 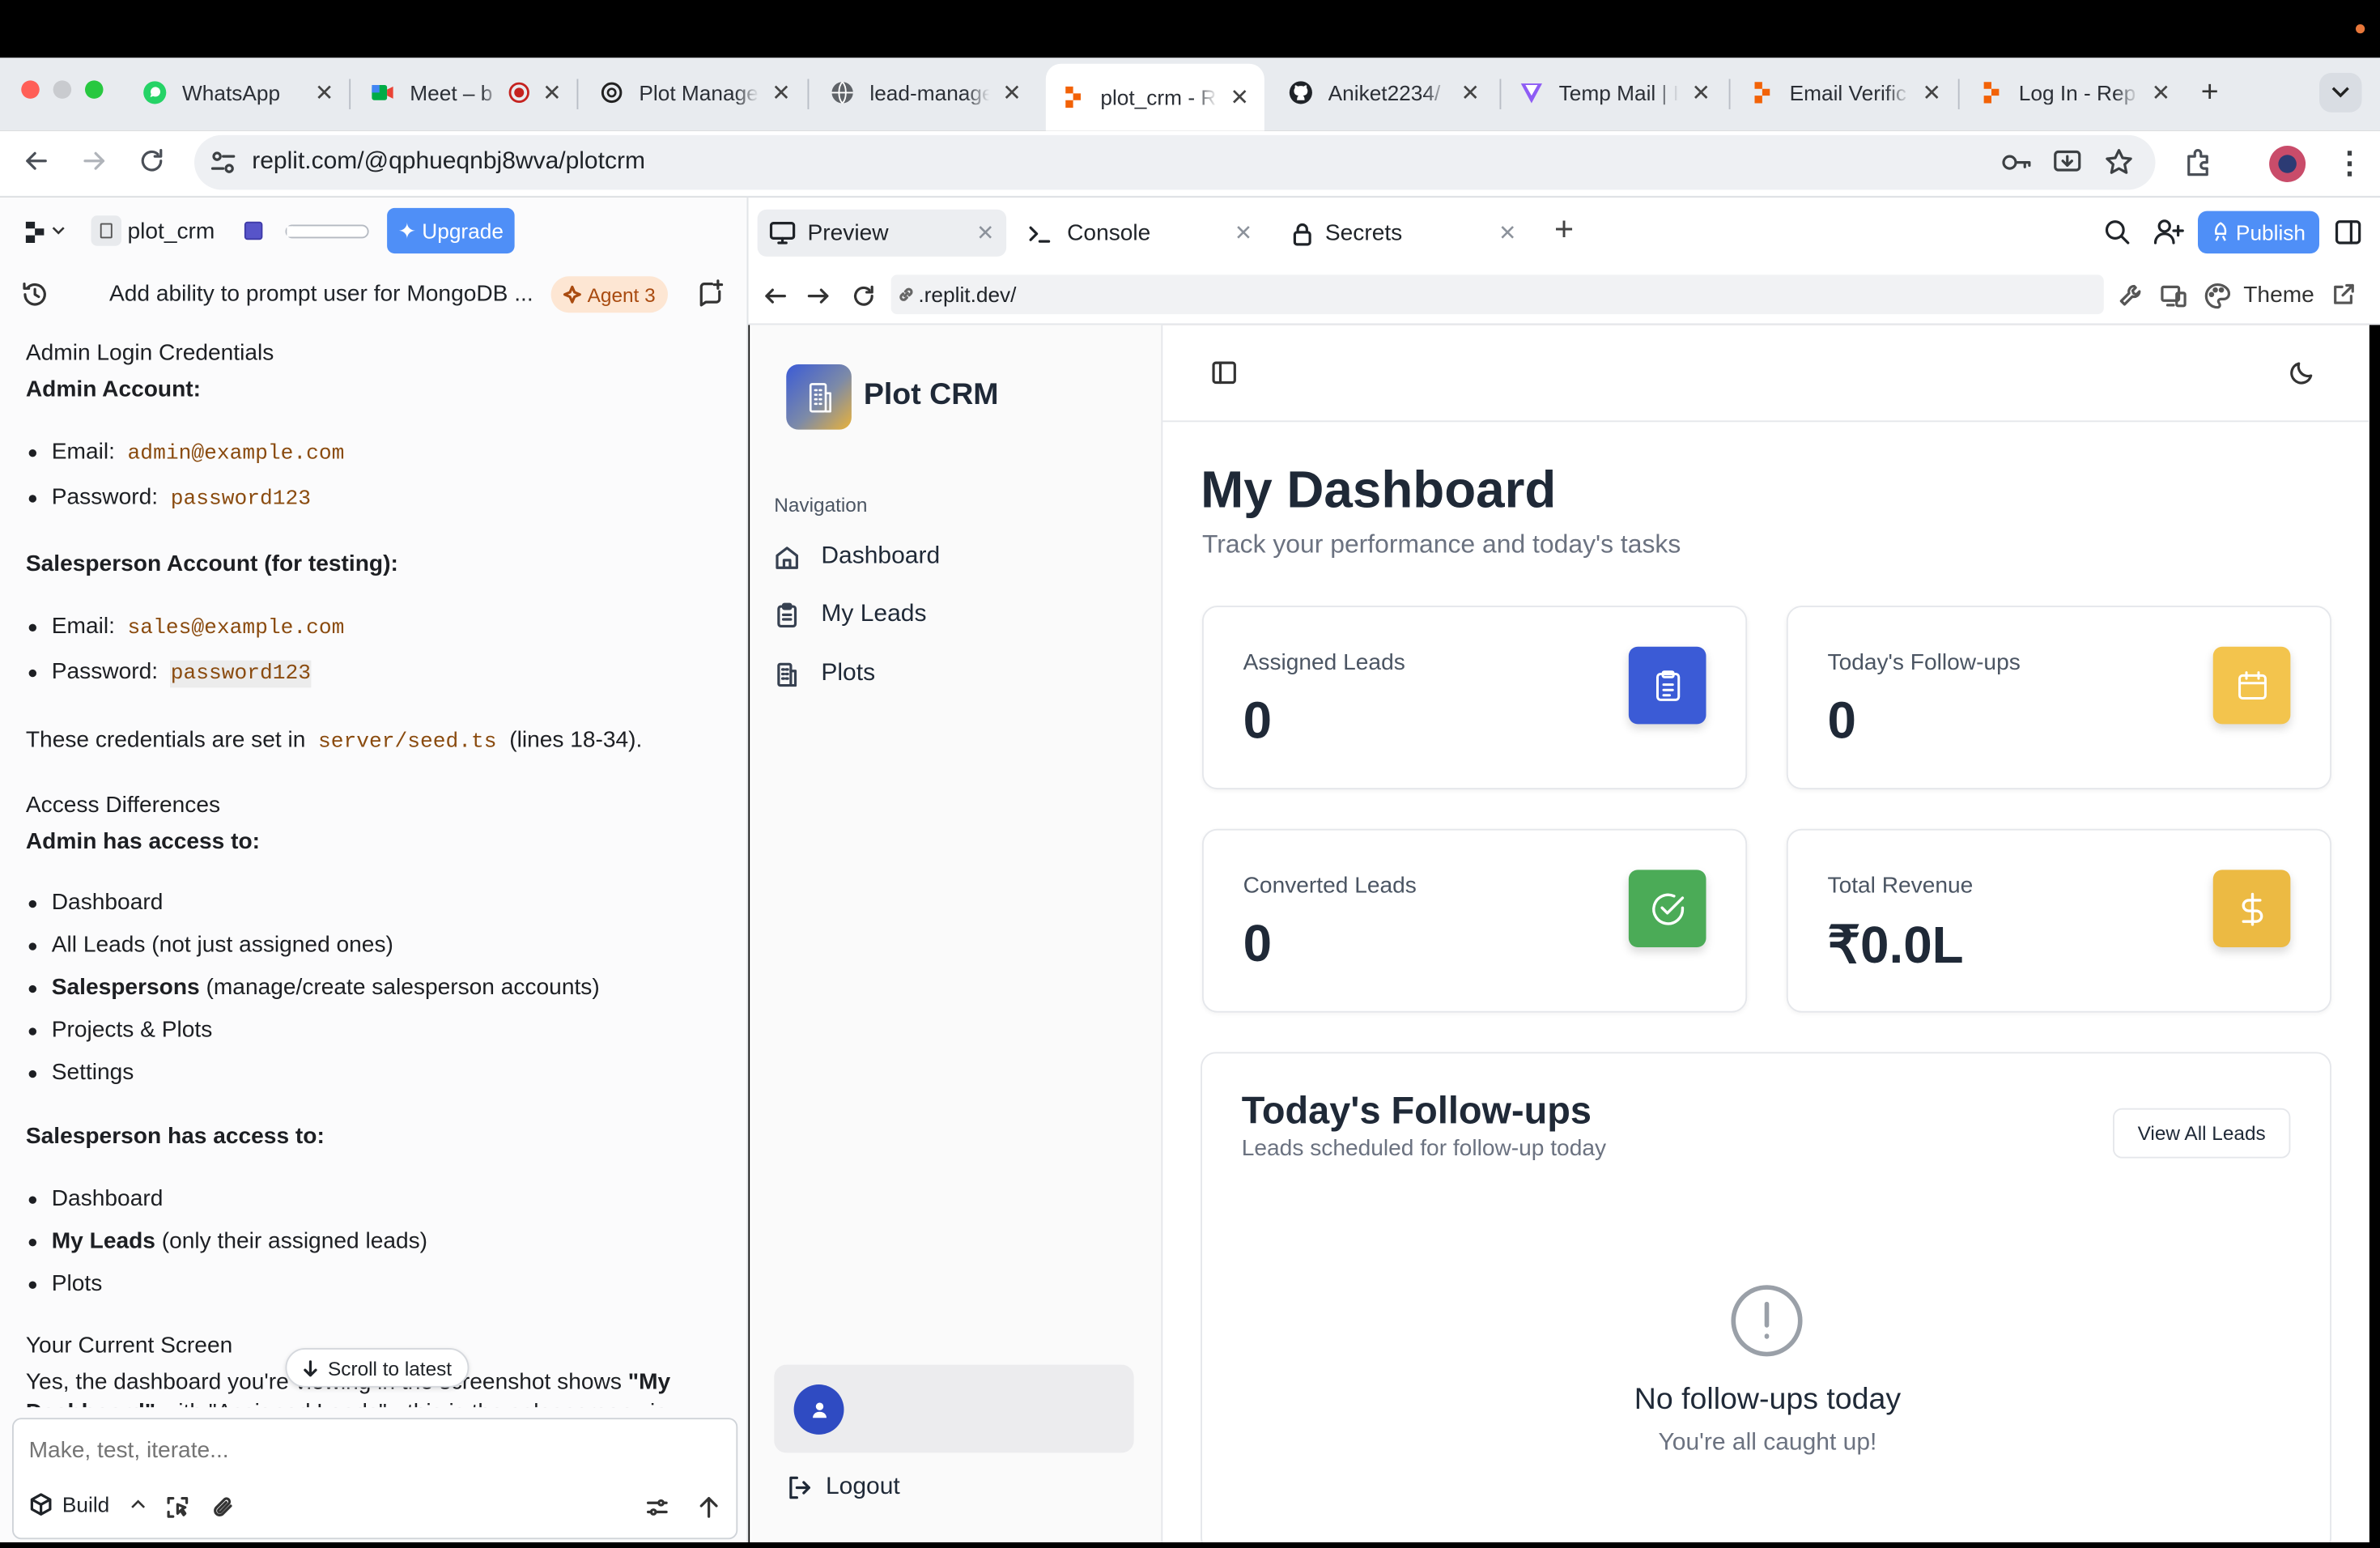 I want to click on sidebar-toggle-icon, so click(x=1224, y=372).